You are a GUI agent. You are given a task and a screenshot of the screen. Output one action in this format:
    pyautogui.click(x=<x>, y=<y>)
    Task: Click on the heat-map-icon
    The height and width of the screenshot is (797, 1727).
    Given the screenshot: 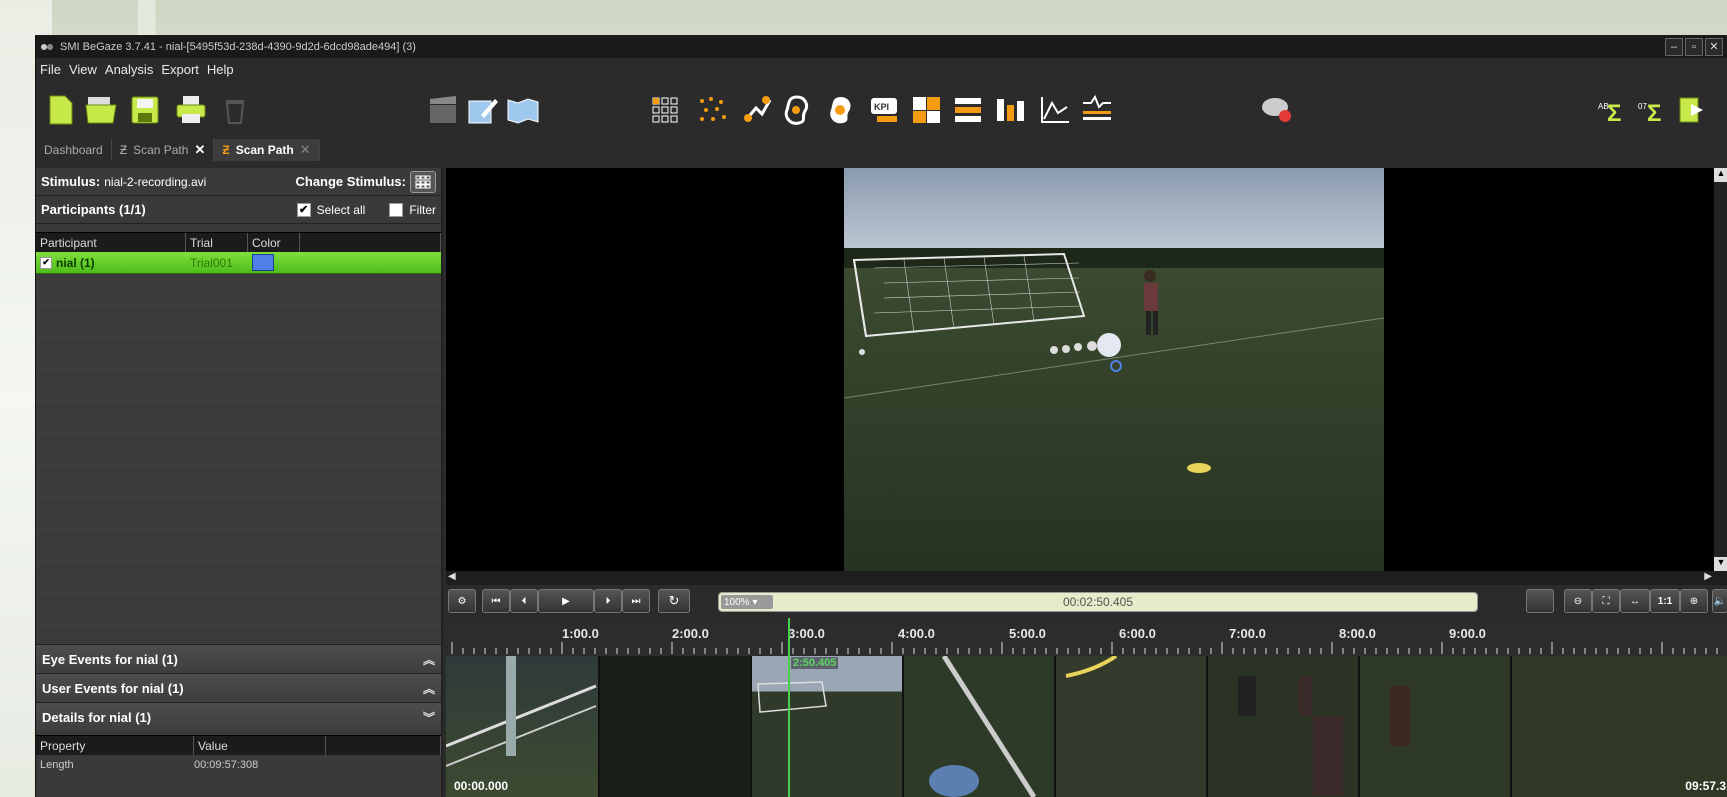 What is the action you would take?
    pyautogui.click(x=841, y=110)
    